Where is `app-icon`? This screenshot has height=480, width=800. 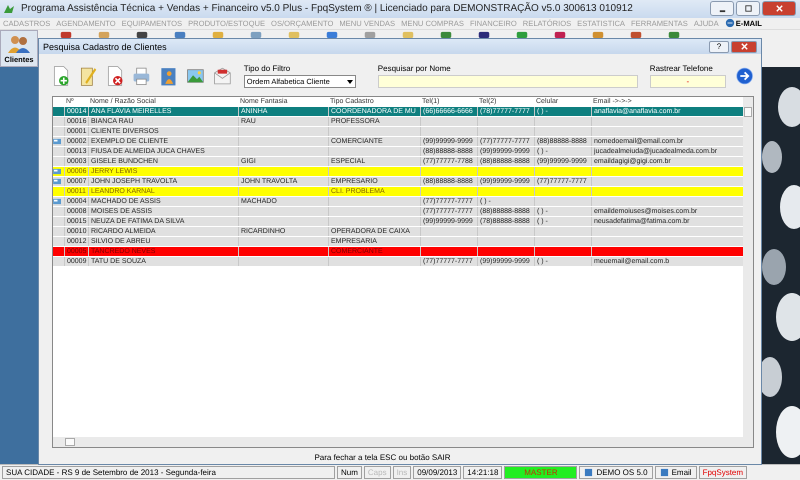
app-icon is located at coordinates (9, 8).